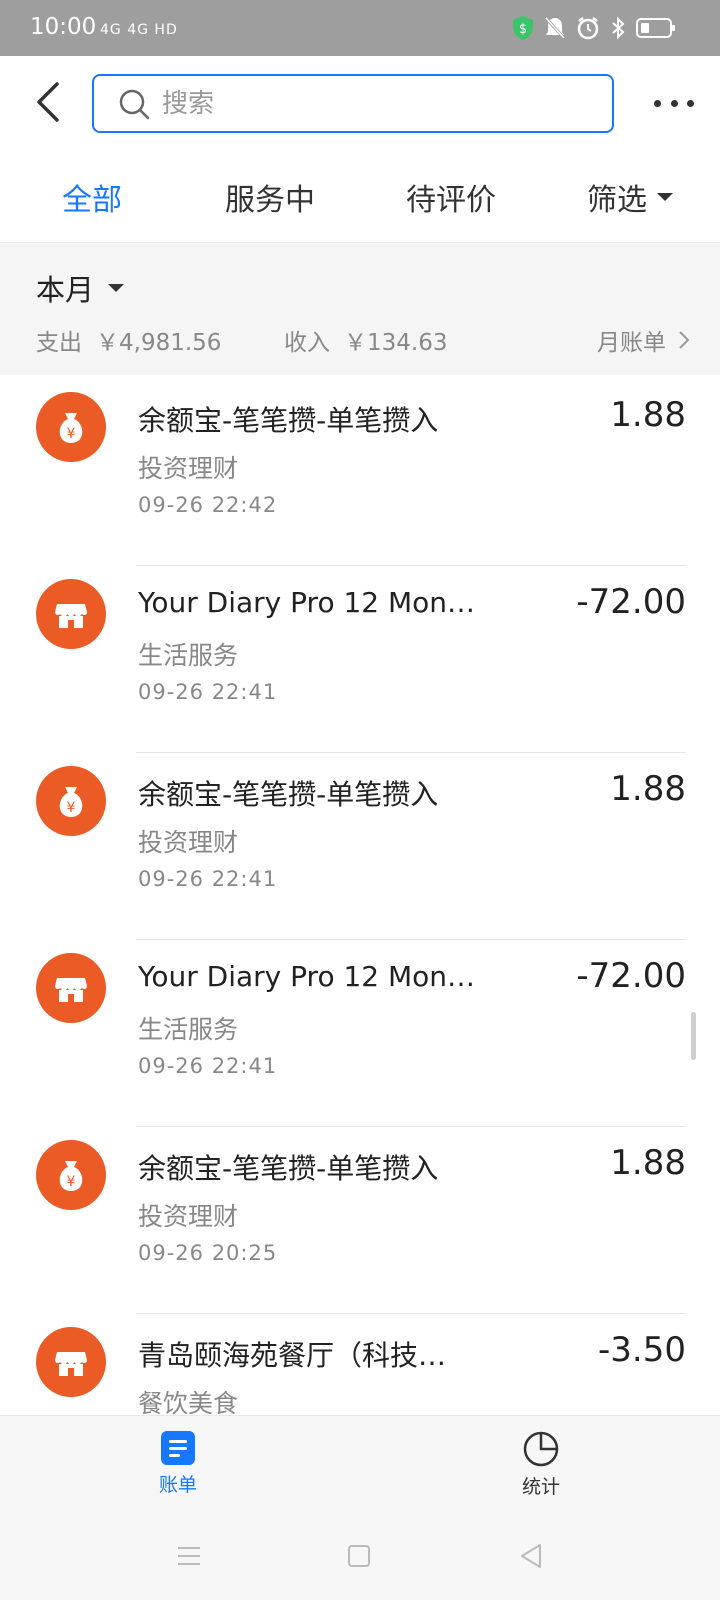 The width and height of the screenshot is (720, 1600). I want to click on search-input, so click(382, 103).